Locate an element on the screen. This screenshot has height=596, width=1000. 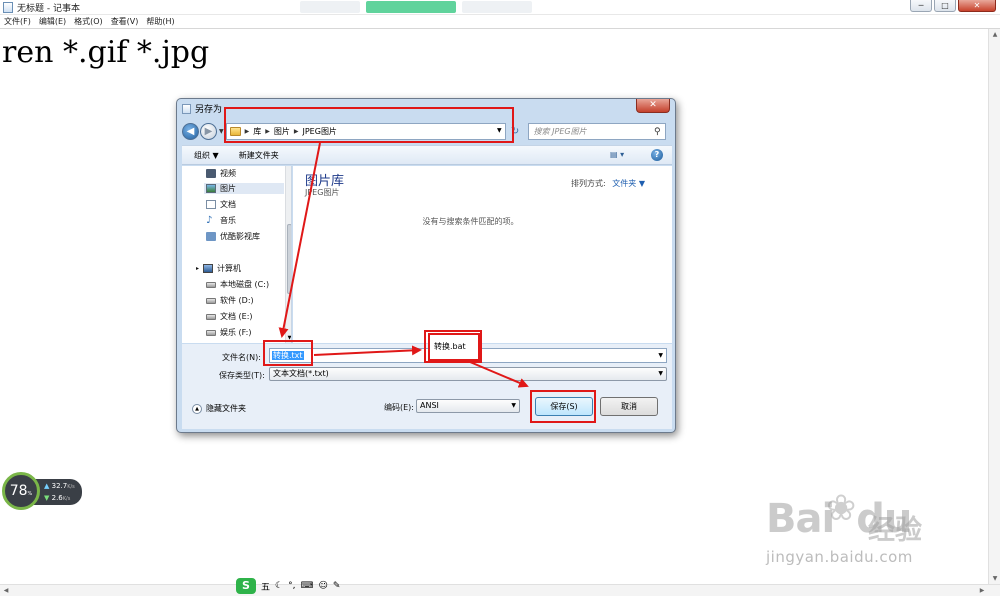
menu-view: 查看(V) is located at coordinates (125, 21).